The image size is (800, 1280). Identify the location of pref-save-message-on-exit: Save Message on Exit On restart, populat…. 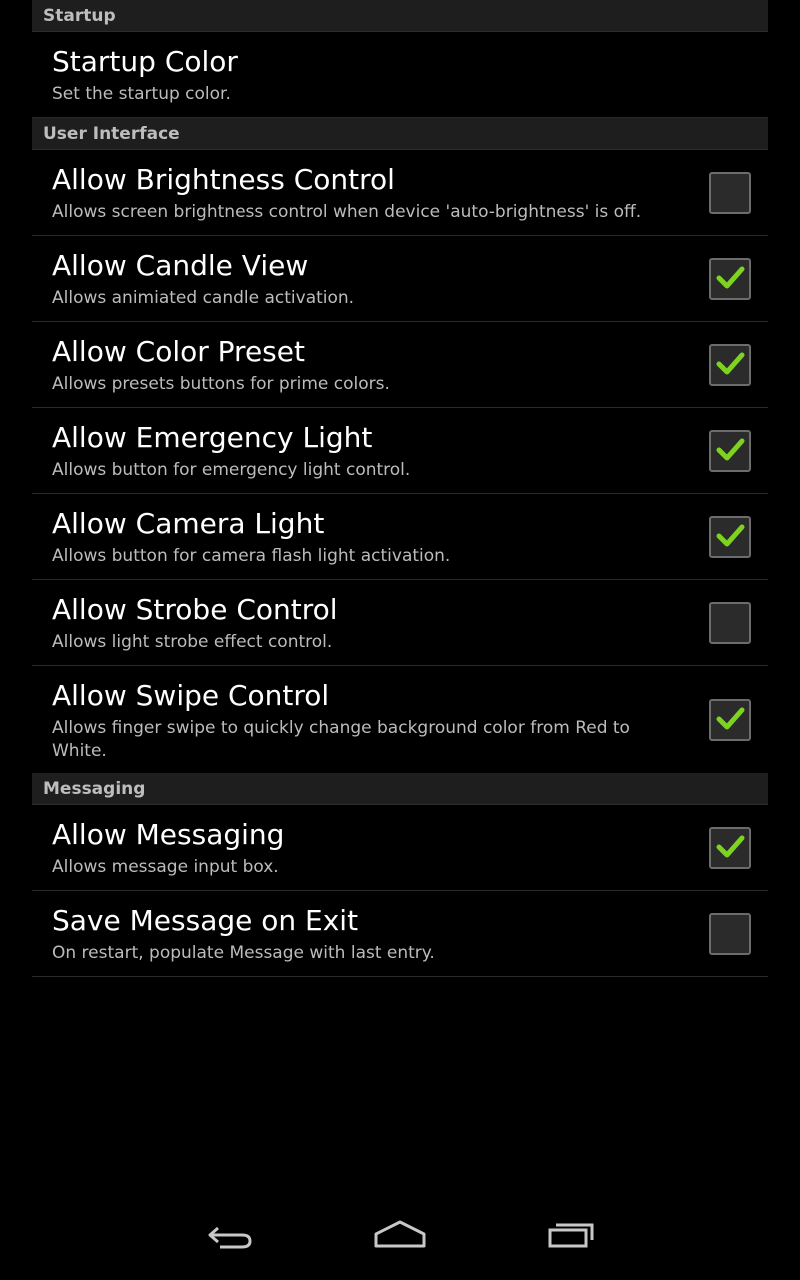
(400, 934).